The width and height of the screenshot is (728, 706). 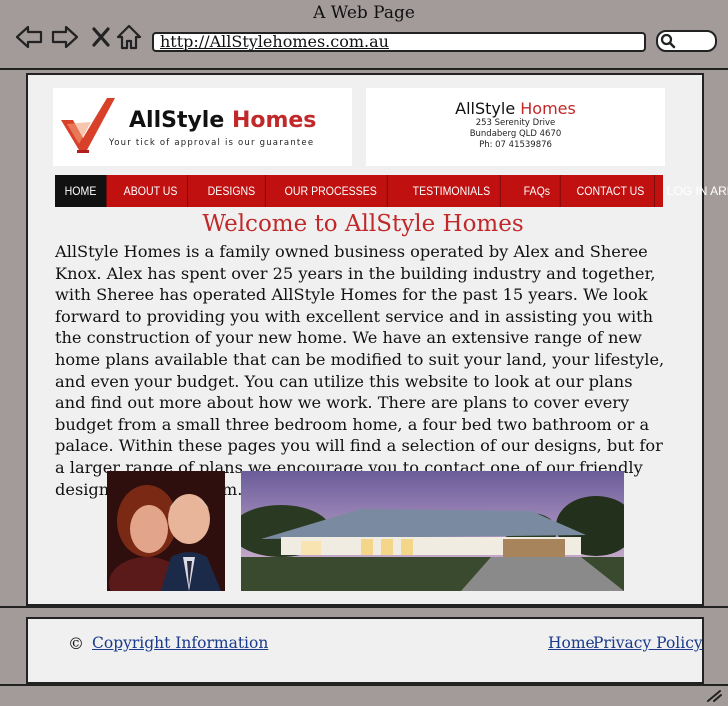 I want to click on nav-item-contact-us: CONTACT US, so click(x=611, y=191).